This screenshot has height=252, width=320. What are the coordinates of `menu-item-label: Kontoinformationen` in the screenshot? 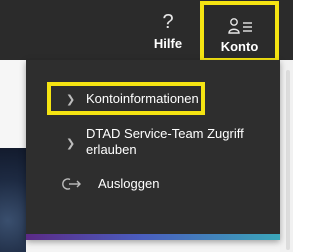 It's located at (142, 98).